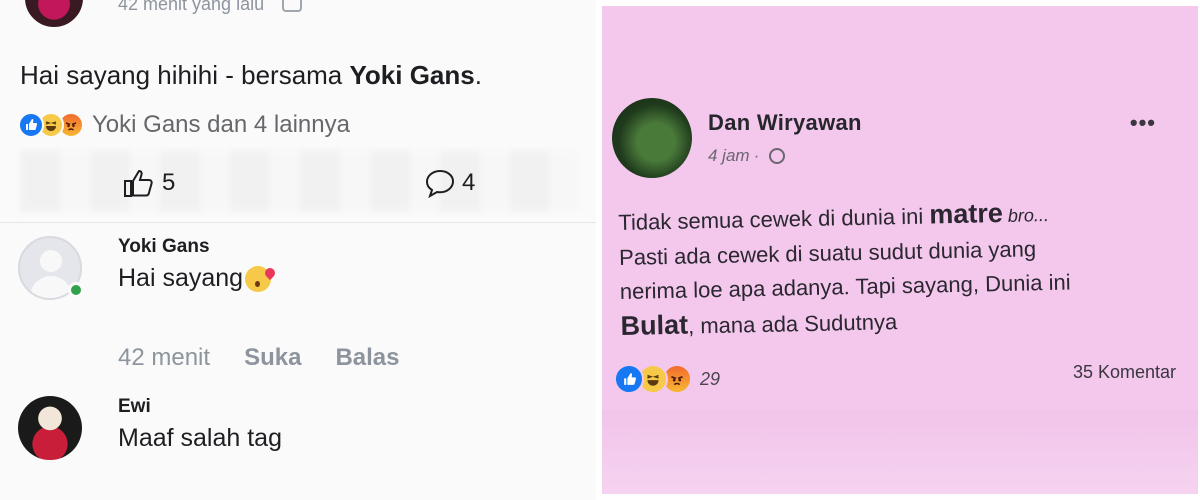  What do you see at coordinates (169, 182) in the screenshot?
I see `like-count-text: 5` at bounding box center [169, 182].